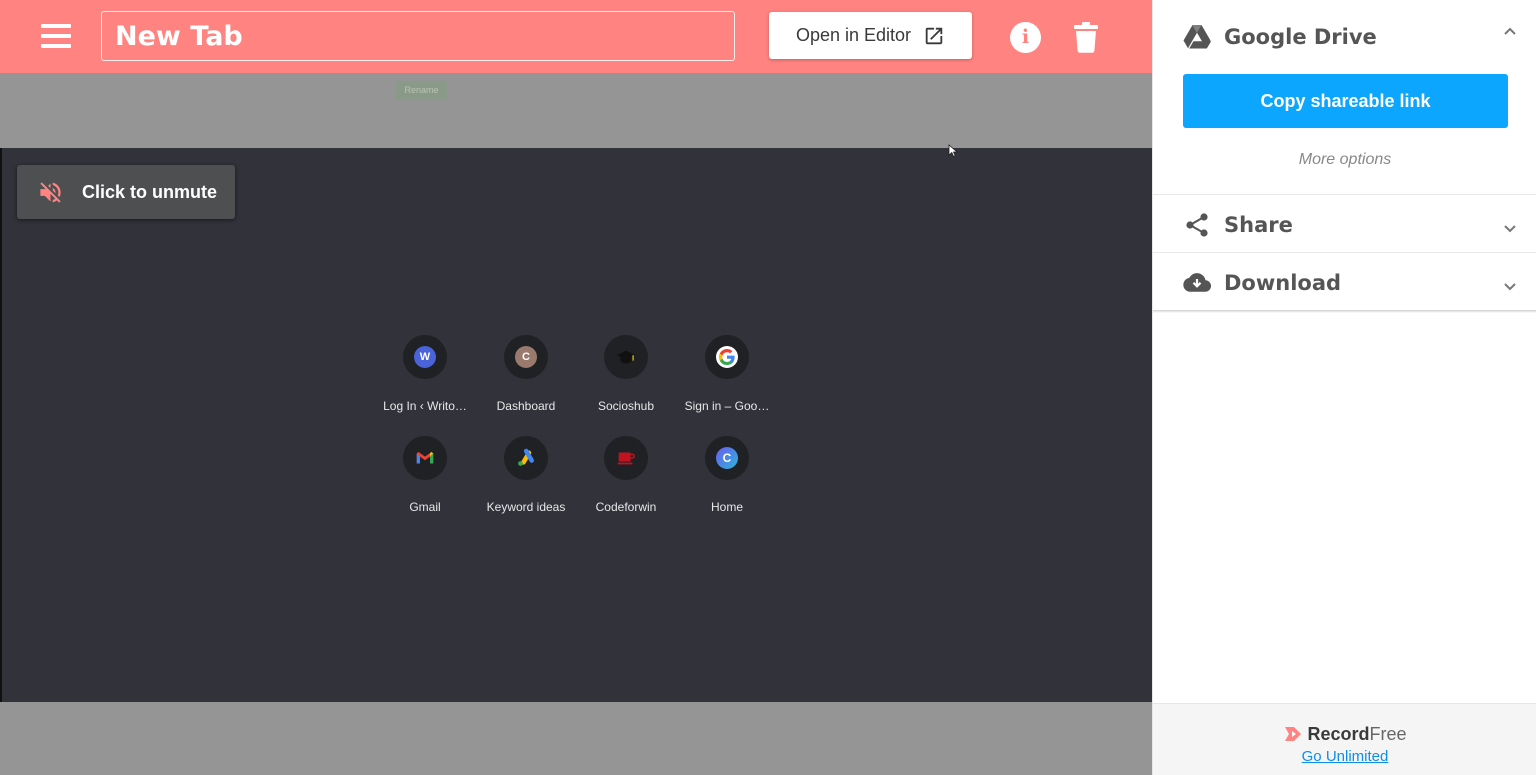  Describe the element at coordinates (626, 357) in the screenshot. I see `socioshub-favicon-icon` at that location.